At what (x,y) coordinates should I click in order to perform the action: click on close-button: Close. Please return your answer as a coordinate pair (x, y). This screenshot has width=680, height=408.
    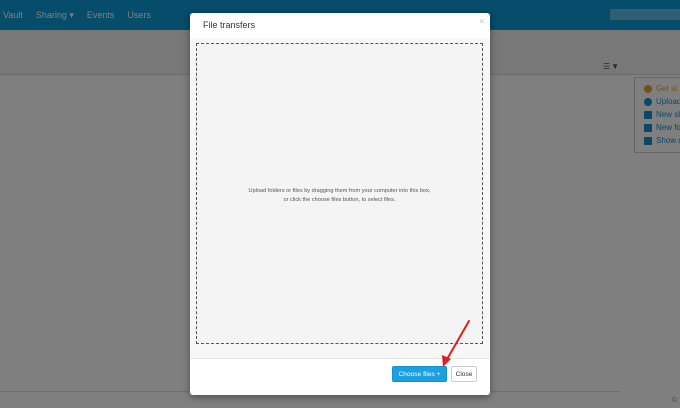
    Looking at the image, I should click on (464, 374).